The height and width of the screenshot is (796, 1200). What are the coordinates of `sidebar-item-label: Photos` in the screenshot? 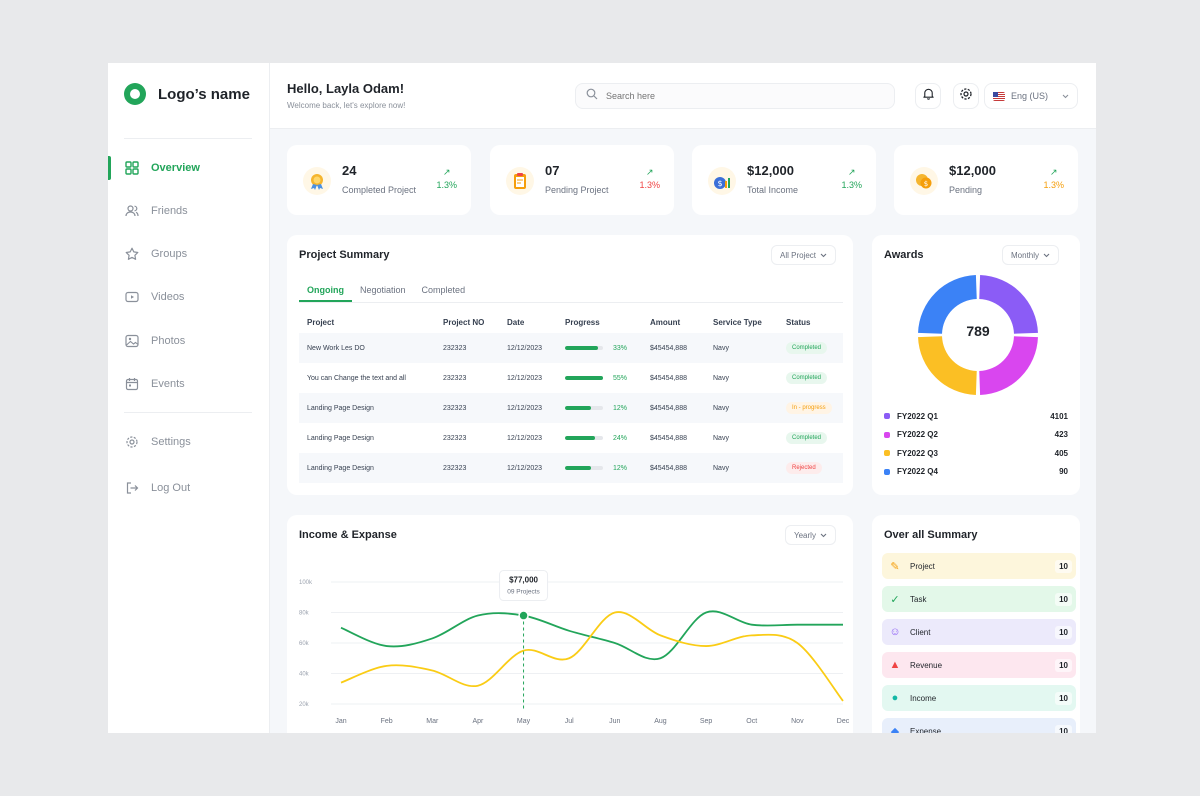 It's located at (168, 341).